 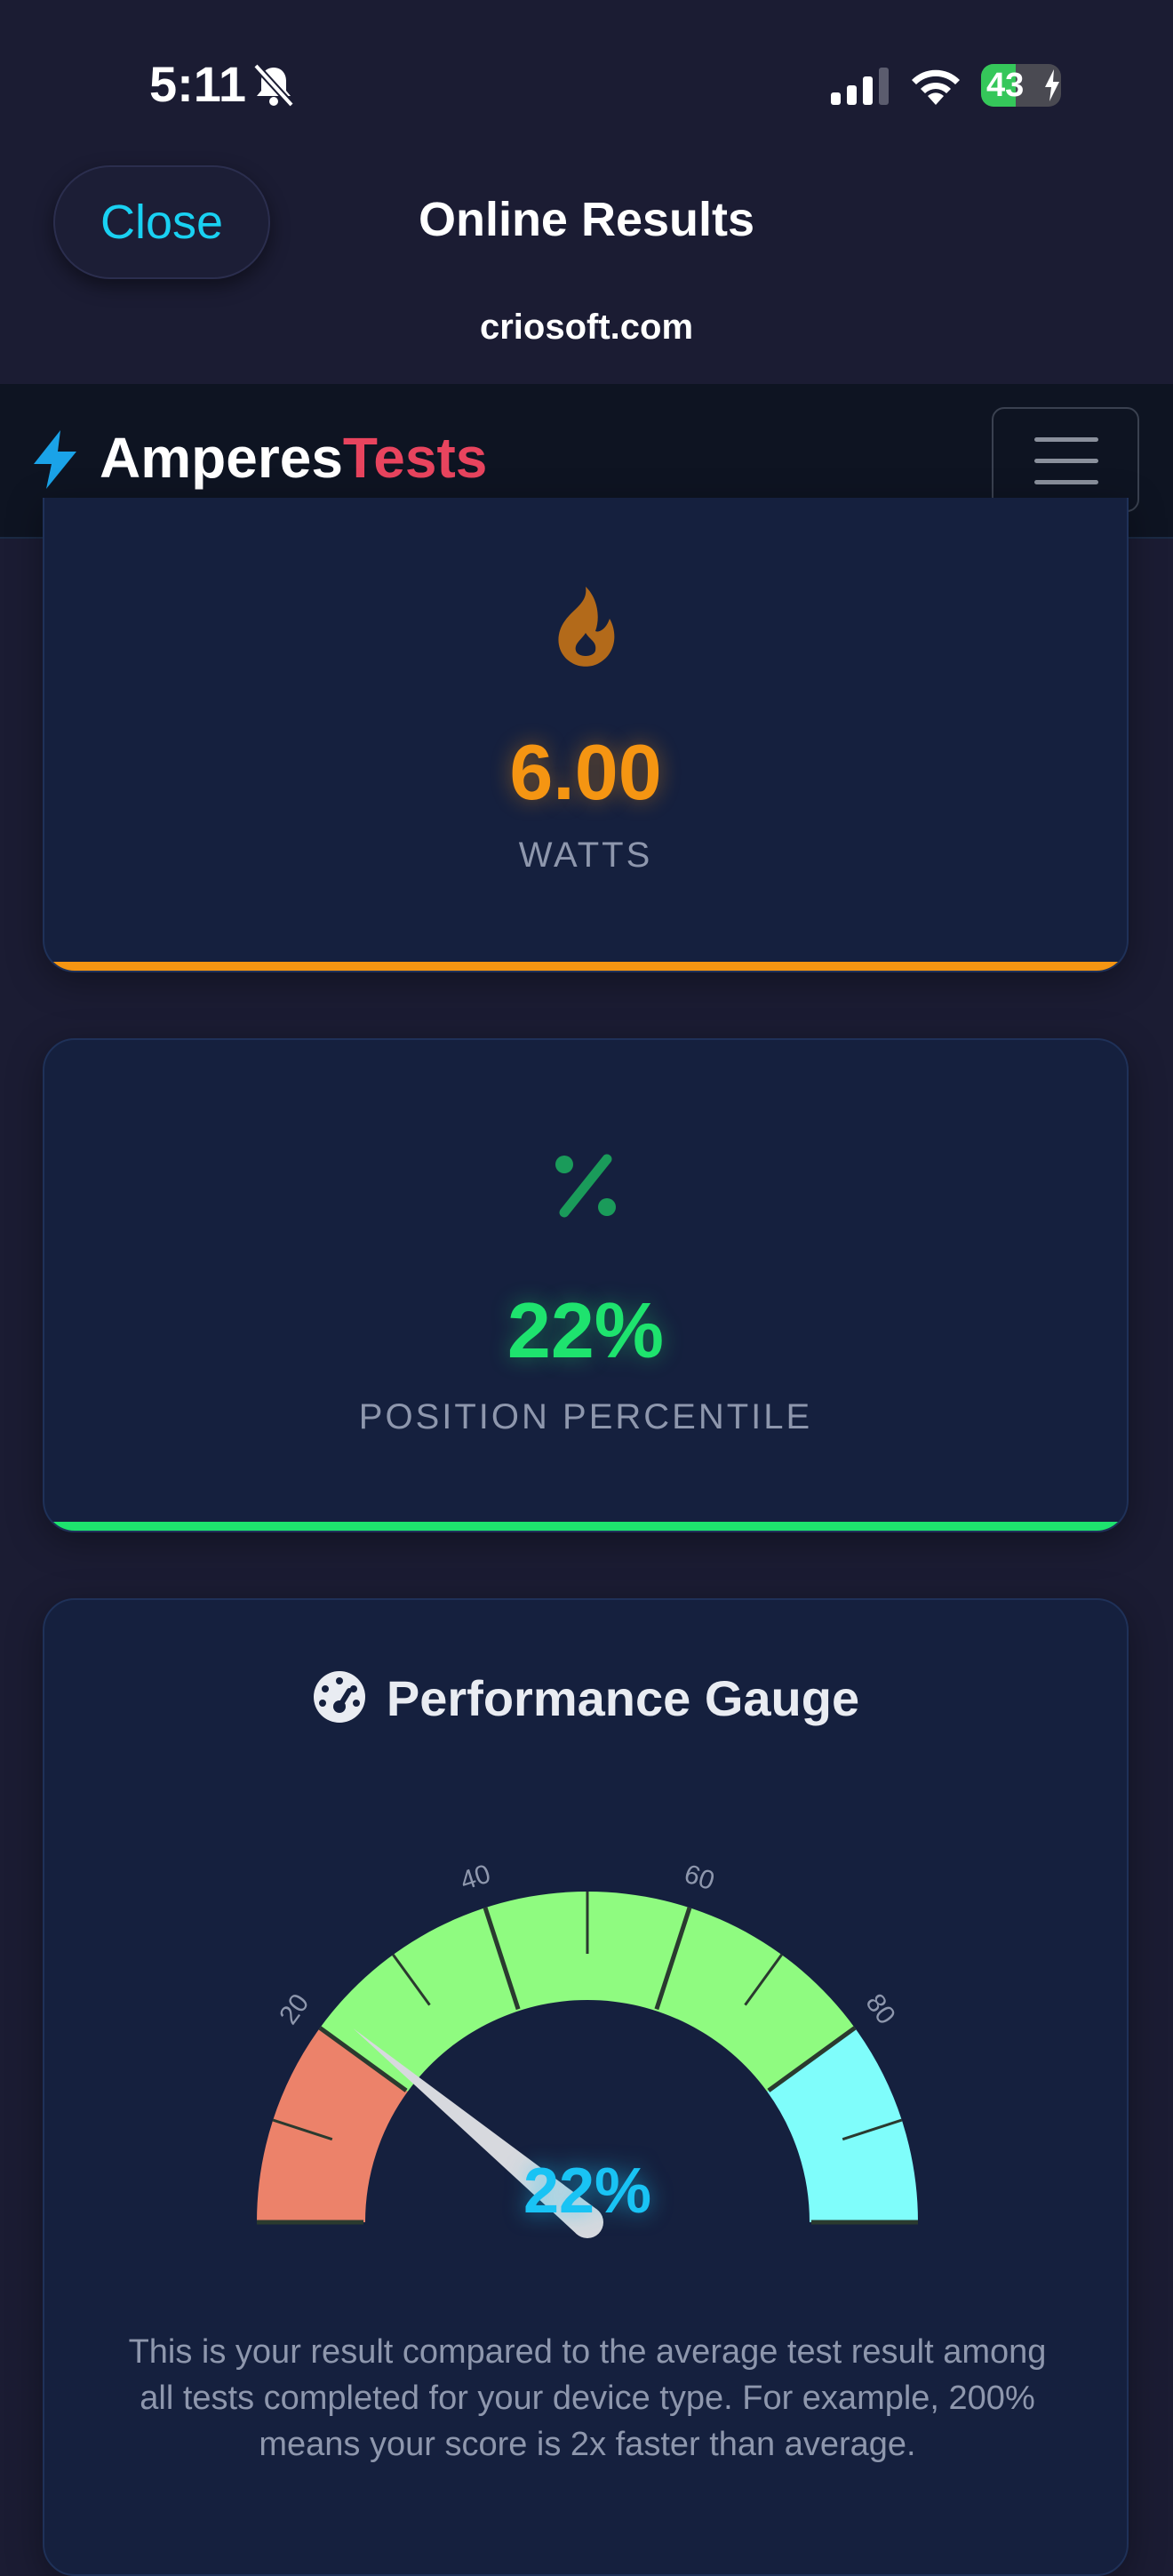 What do you see at coordinates (476, 1878) in the screenshot?
I see `gauge-tick-label-40: 40` at bounding box center [476, 1878].